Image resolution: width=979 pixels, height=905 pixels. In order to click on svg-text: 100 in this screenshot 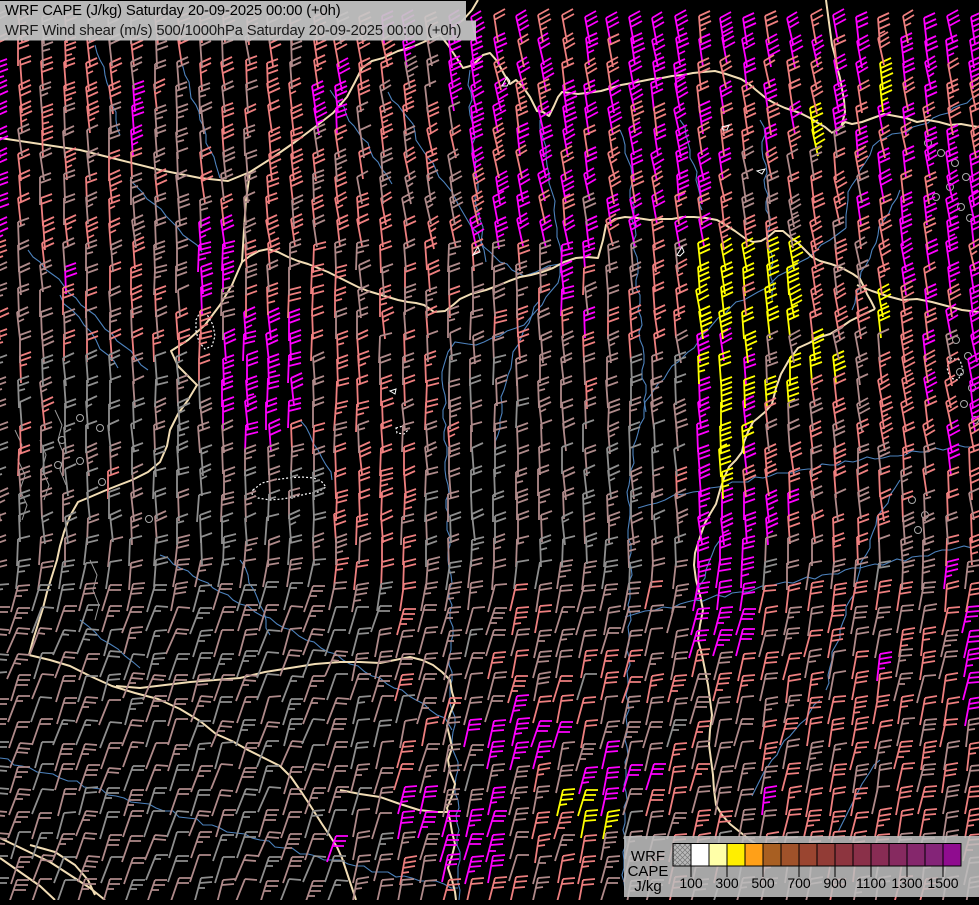, I will do `click(691, 883)`.